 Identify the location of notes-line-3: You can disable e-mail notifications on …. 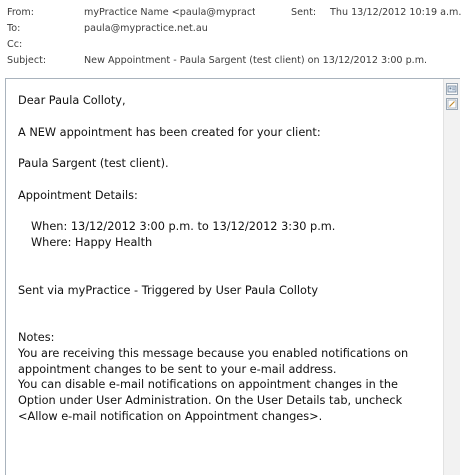
(208, 385).